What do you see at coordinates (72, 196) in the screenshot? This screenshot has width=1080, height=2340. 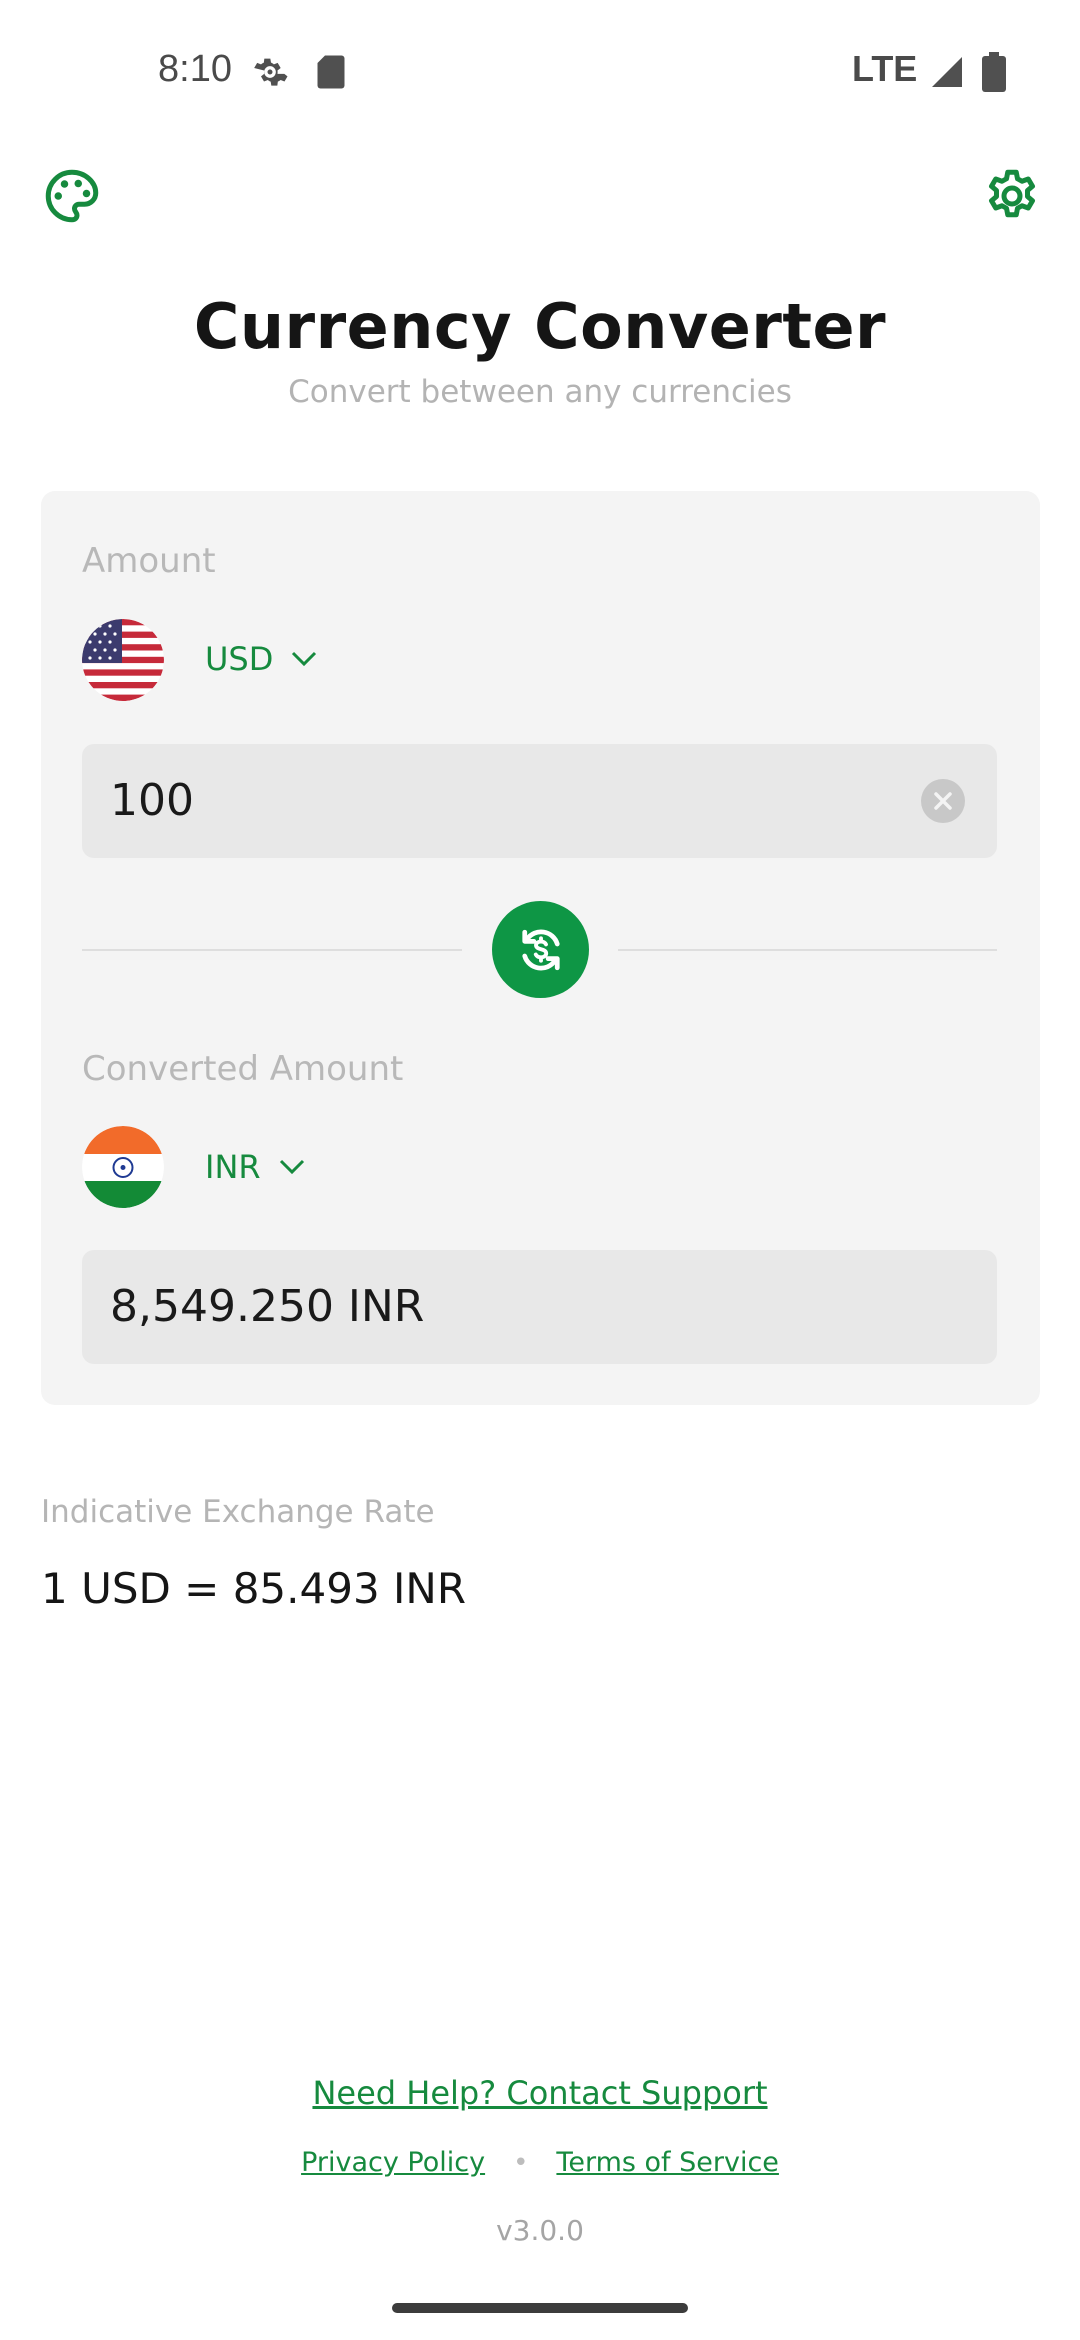 I see `palette-icon` at bounding box center [72, 196].